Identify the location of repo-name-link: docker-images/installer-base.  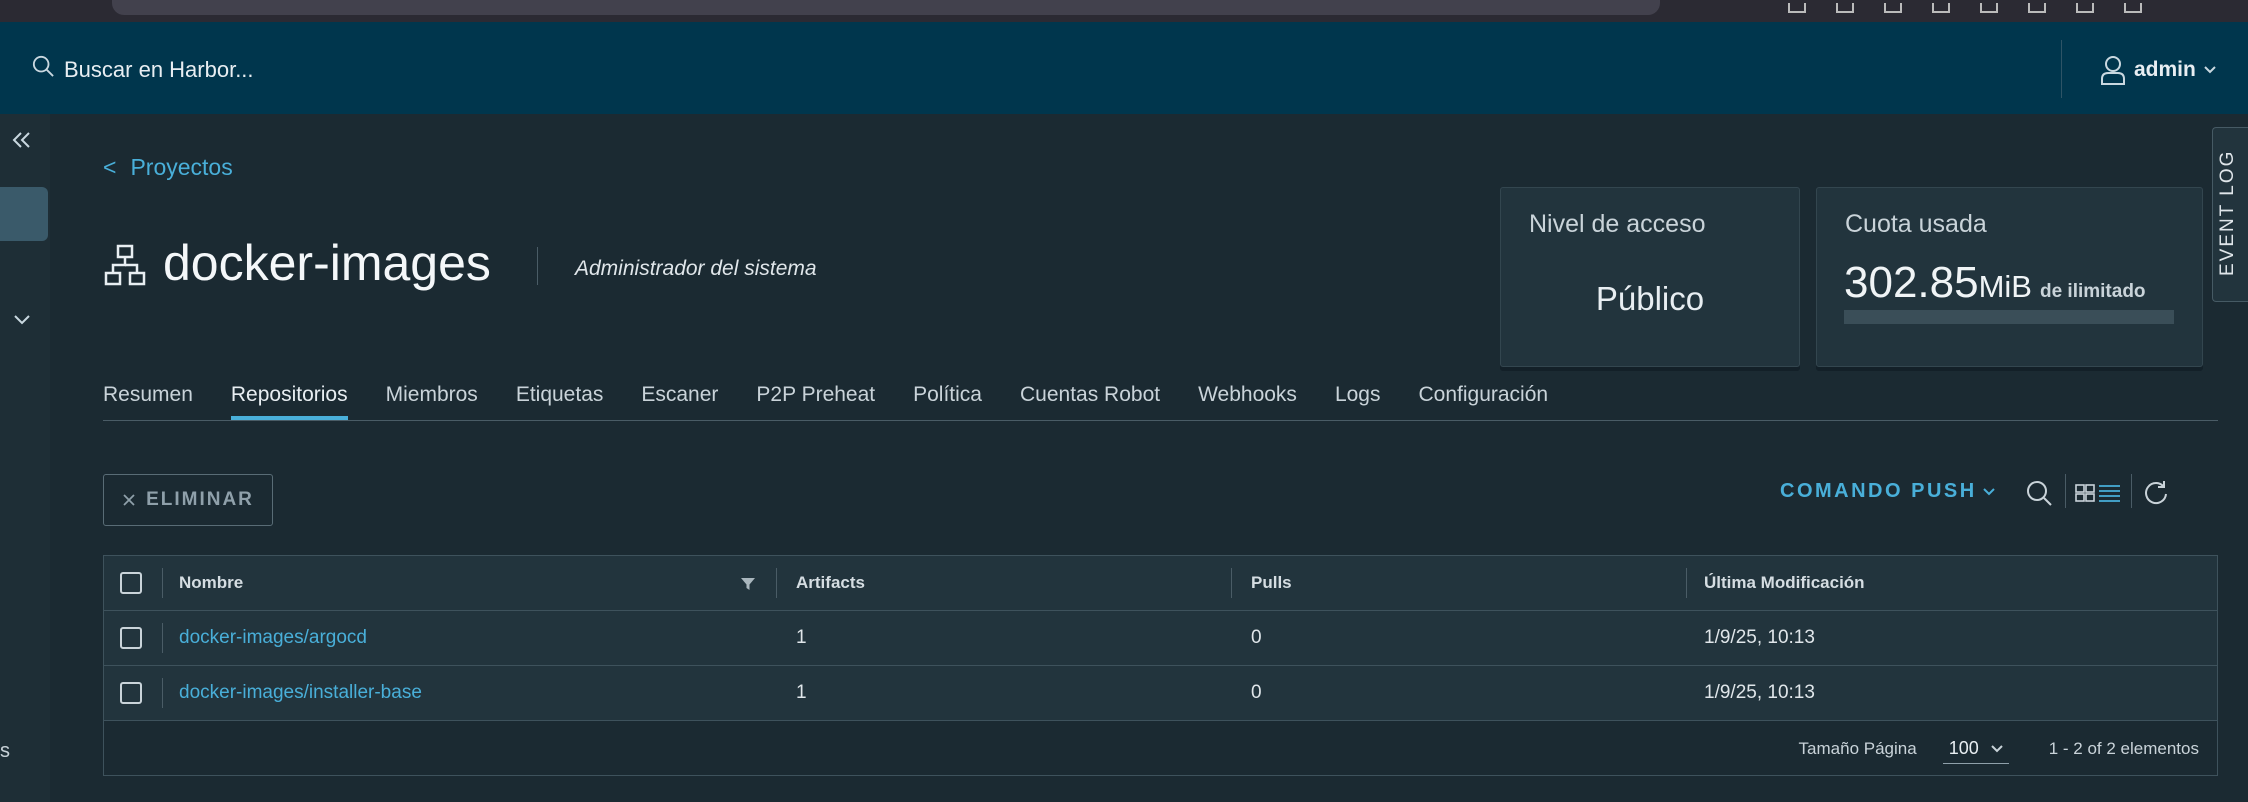
(300, 693).